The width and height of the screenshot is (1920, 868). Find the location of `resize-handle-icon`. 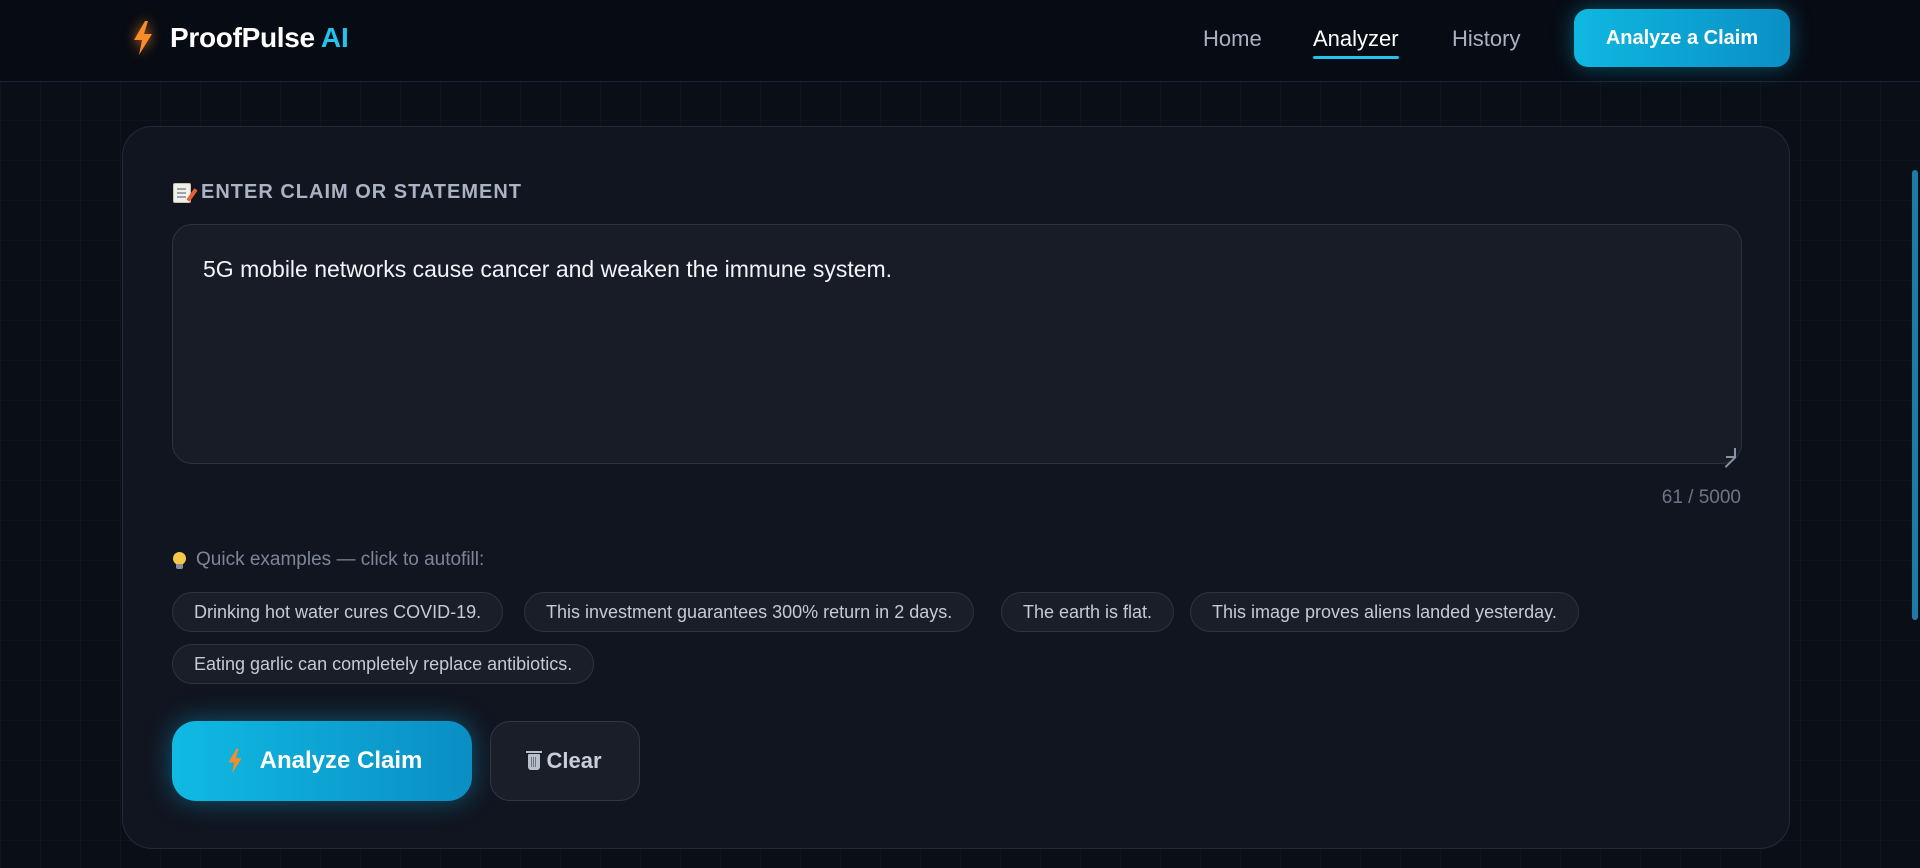

resize-handle-icon is located at coordinates (1731, 453).